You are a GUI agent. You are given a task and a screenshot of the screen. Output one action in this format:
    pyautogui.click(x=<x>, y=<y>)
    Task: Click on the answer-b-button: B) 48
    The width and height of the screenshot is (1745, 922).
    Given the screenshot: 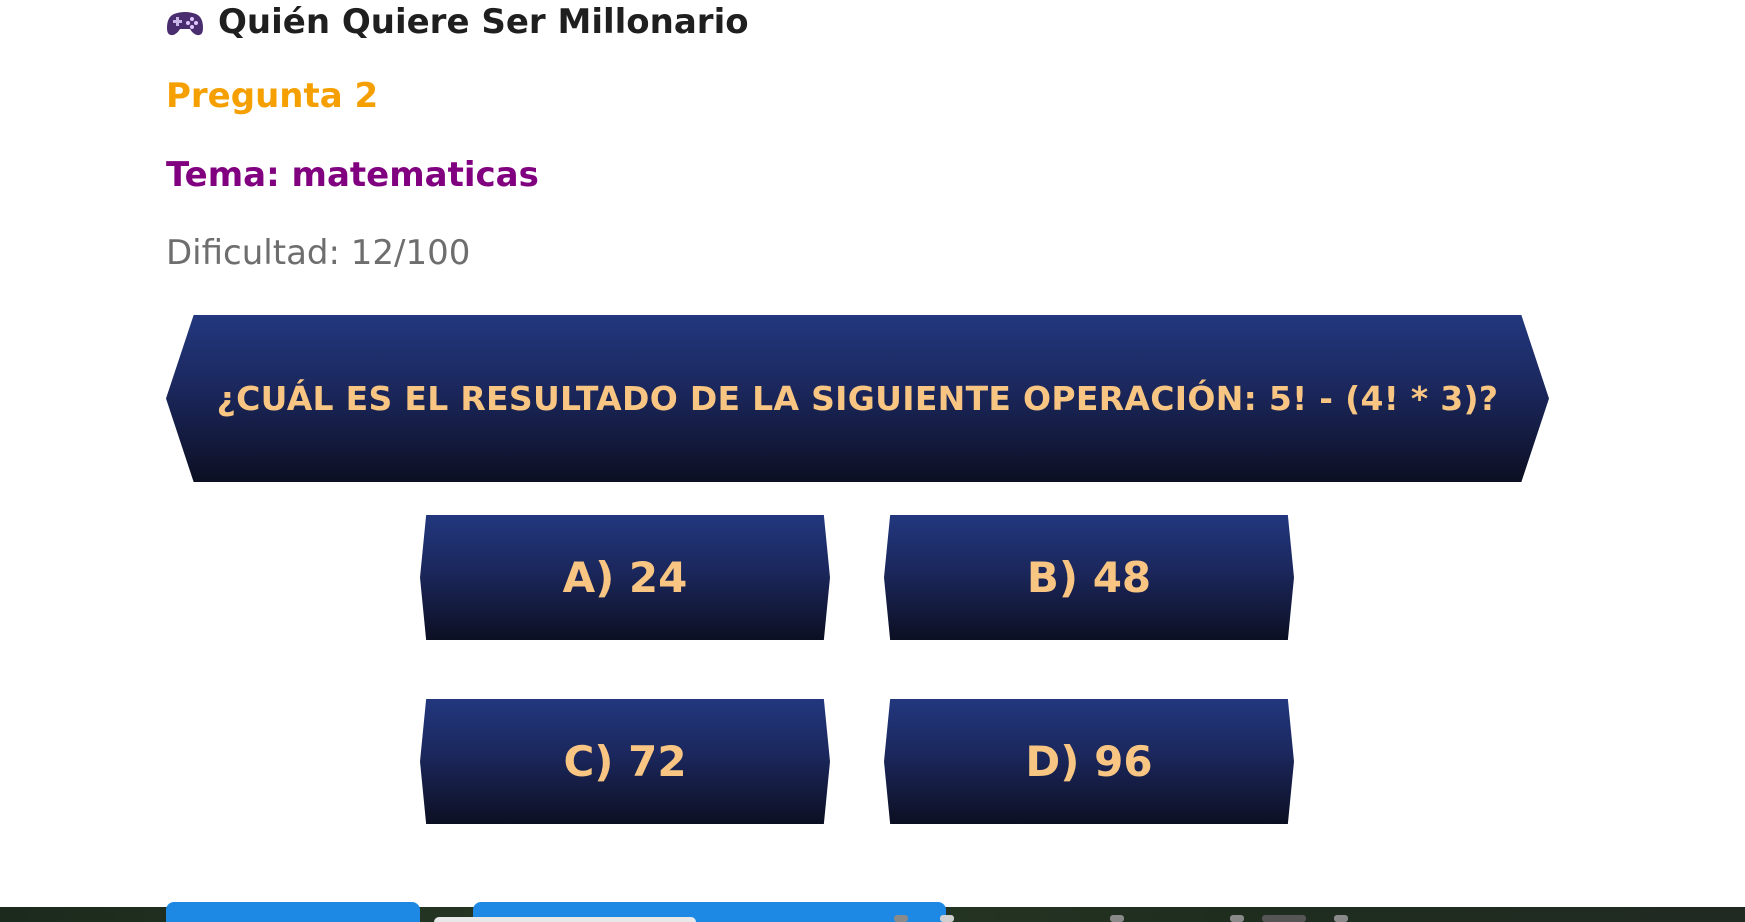 What is the action you would take?
    pyautogui.click(x=1089, y=577)
    